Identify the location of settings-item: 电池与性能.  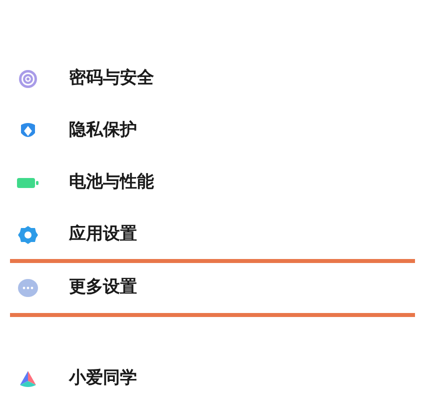
(212, 183).